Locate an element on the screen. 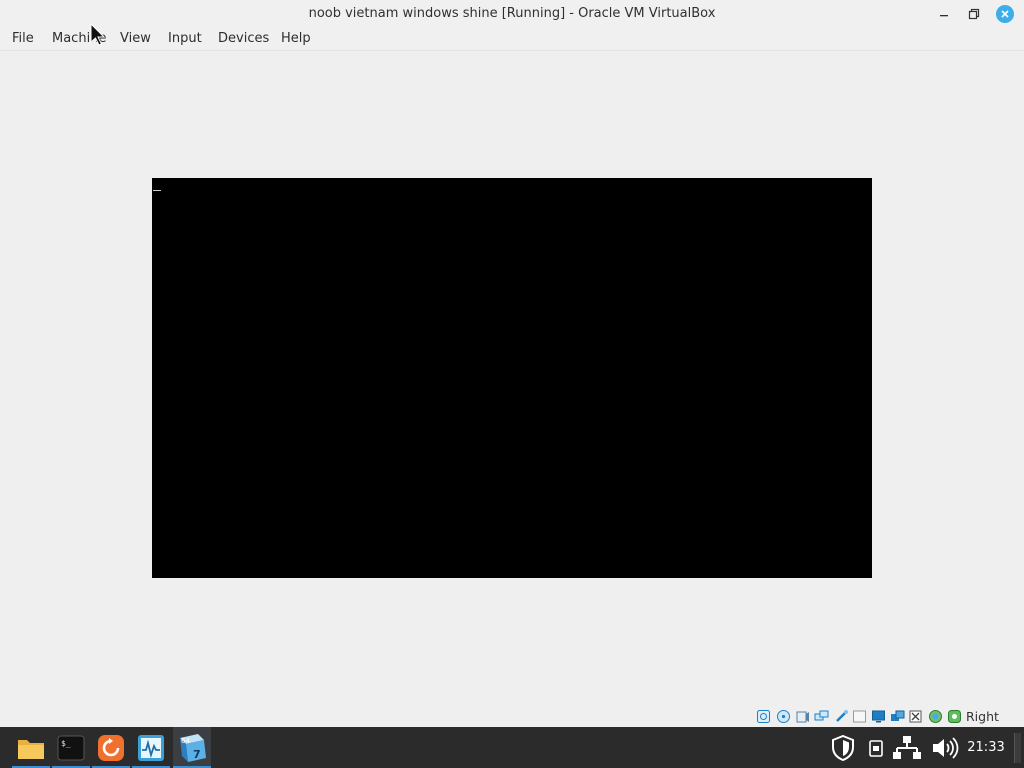  close-button is located at coordinates (1005, 14).